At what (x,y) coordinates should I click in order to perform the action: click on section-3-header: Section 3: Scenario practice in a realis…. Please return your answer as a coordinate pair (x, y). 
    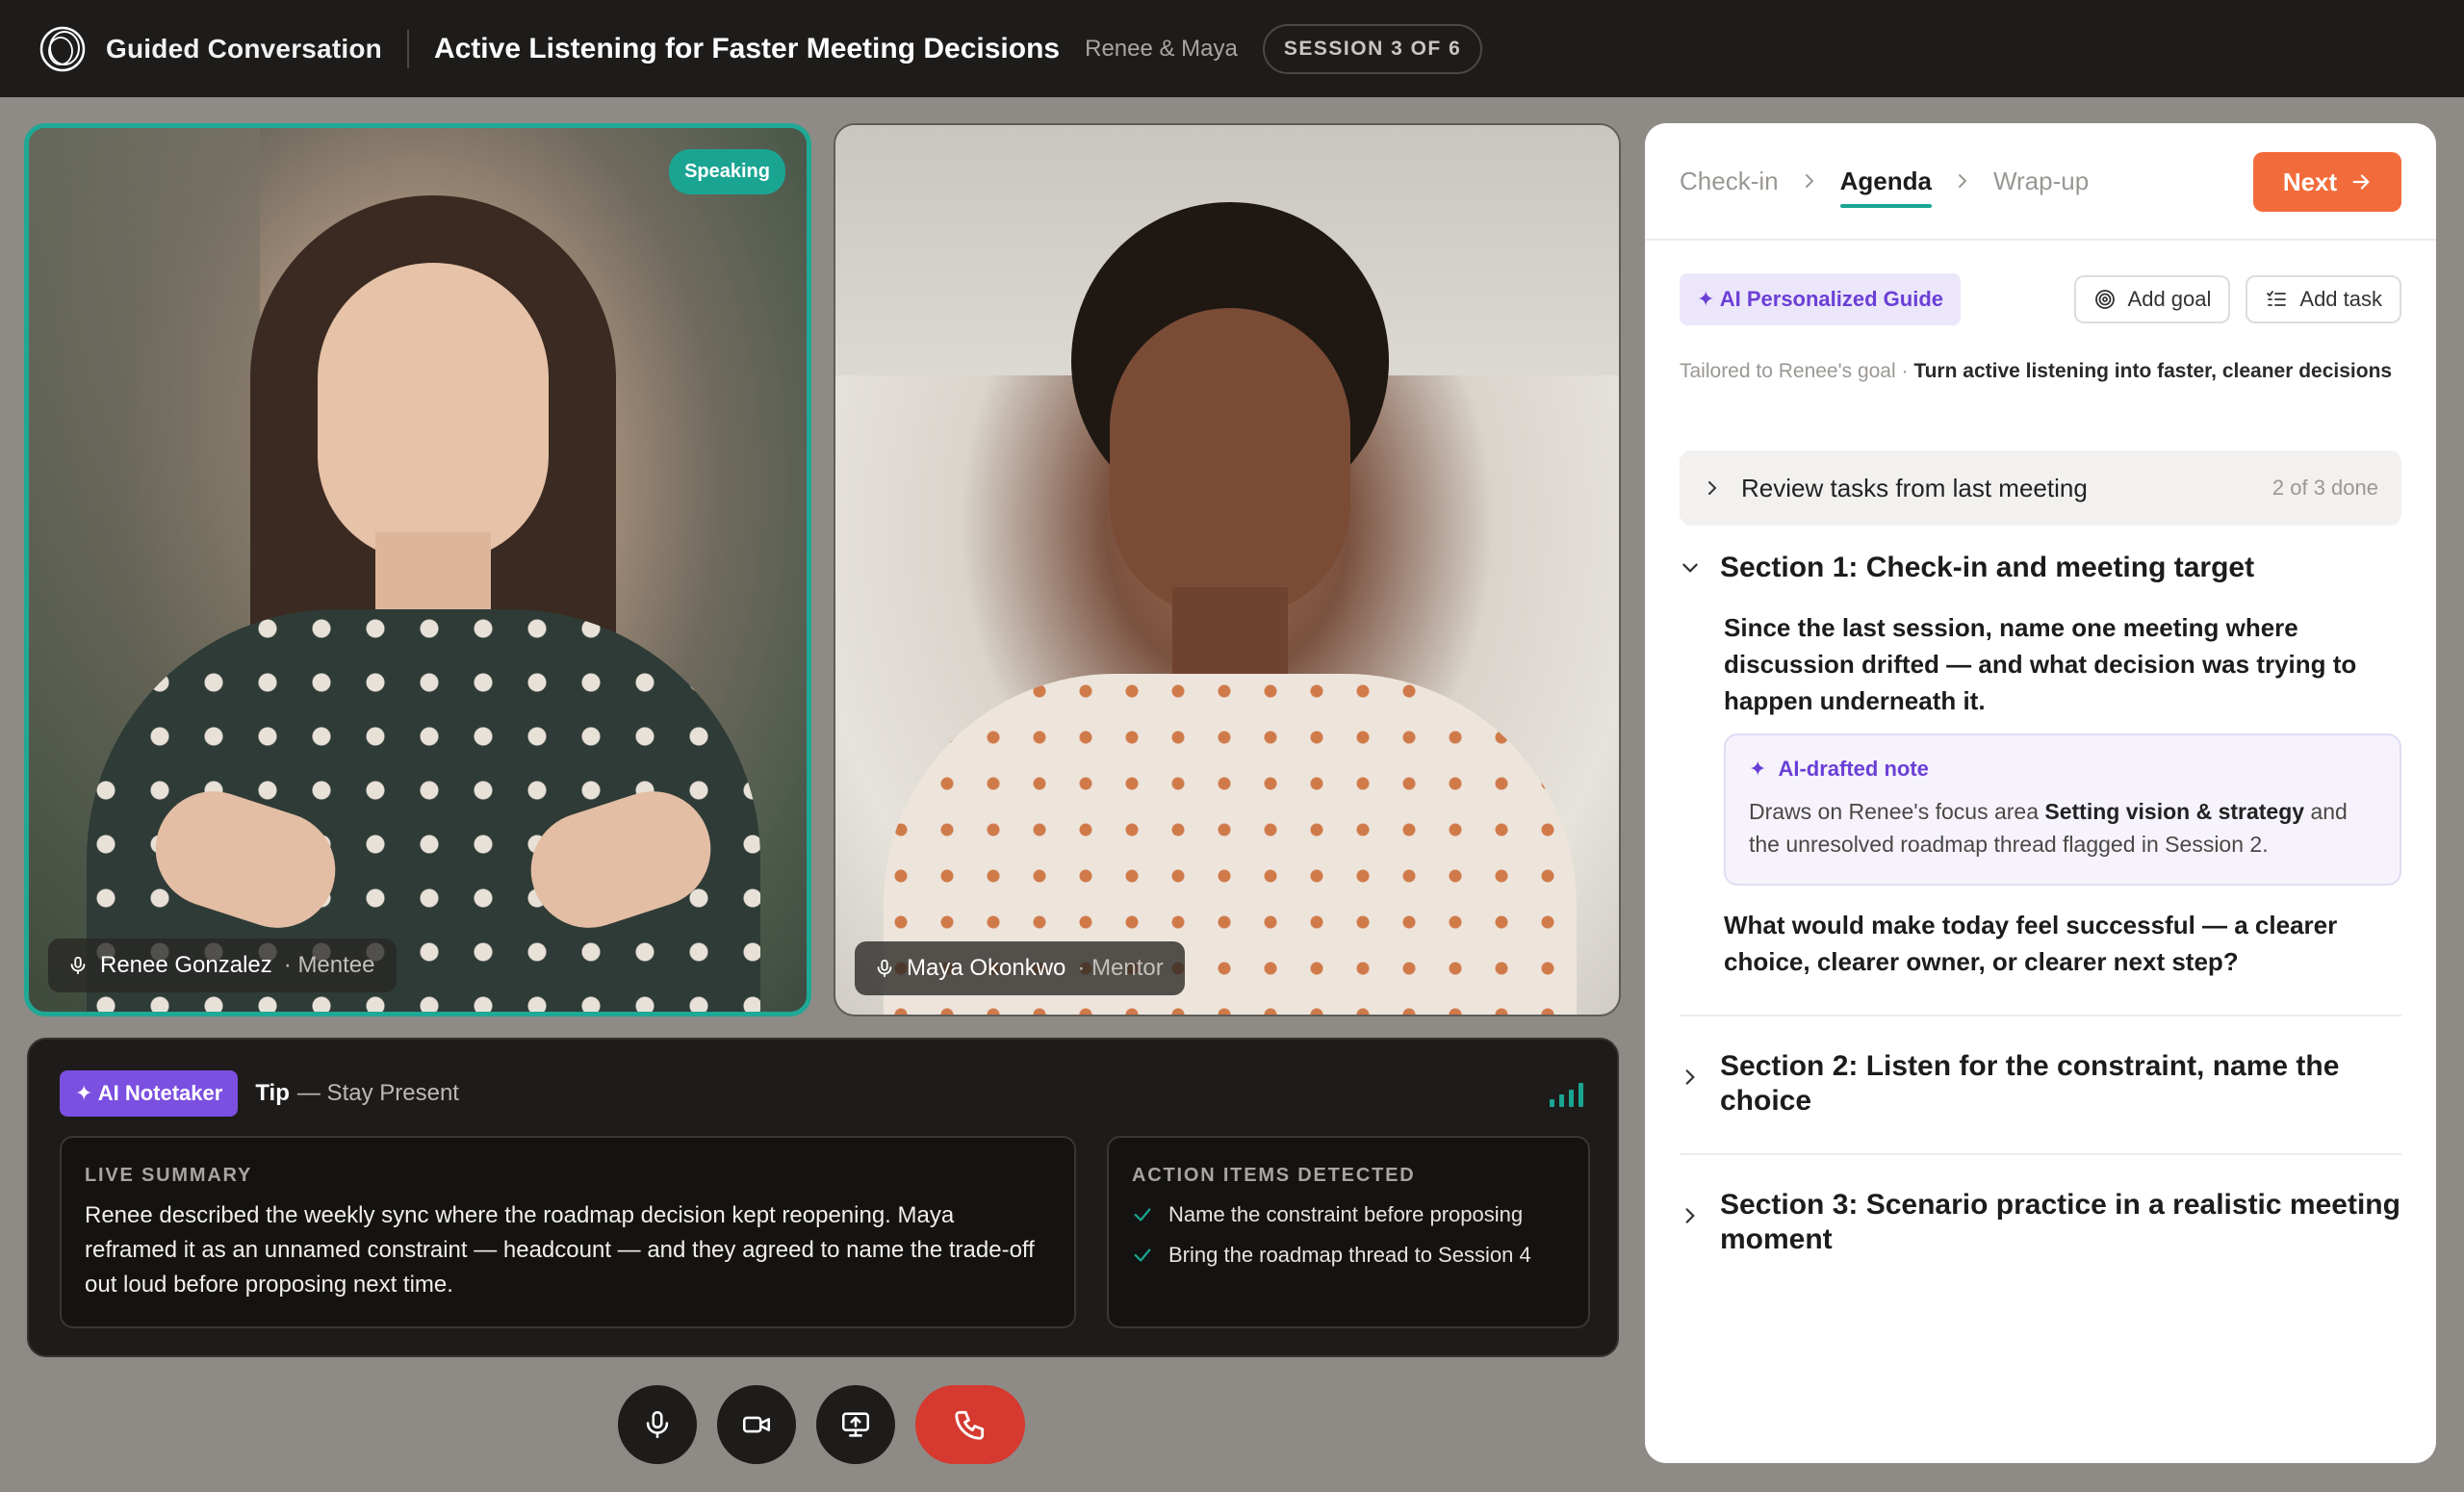
    Looking at the image, I should click on (2040, 1222).